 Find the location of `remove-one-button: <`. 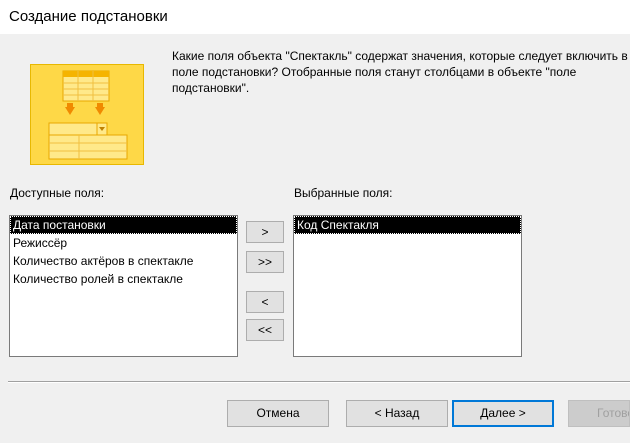

remove-one-button: < is located at coordinates (265, 302).